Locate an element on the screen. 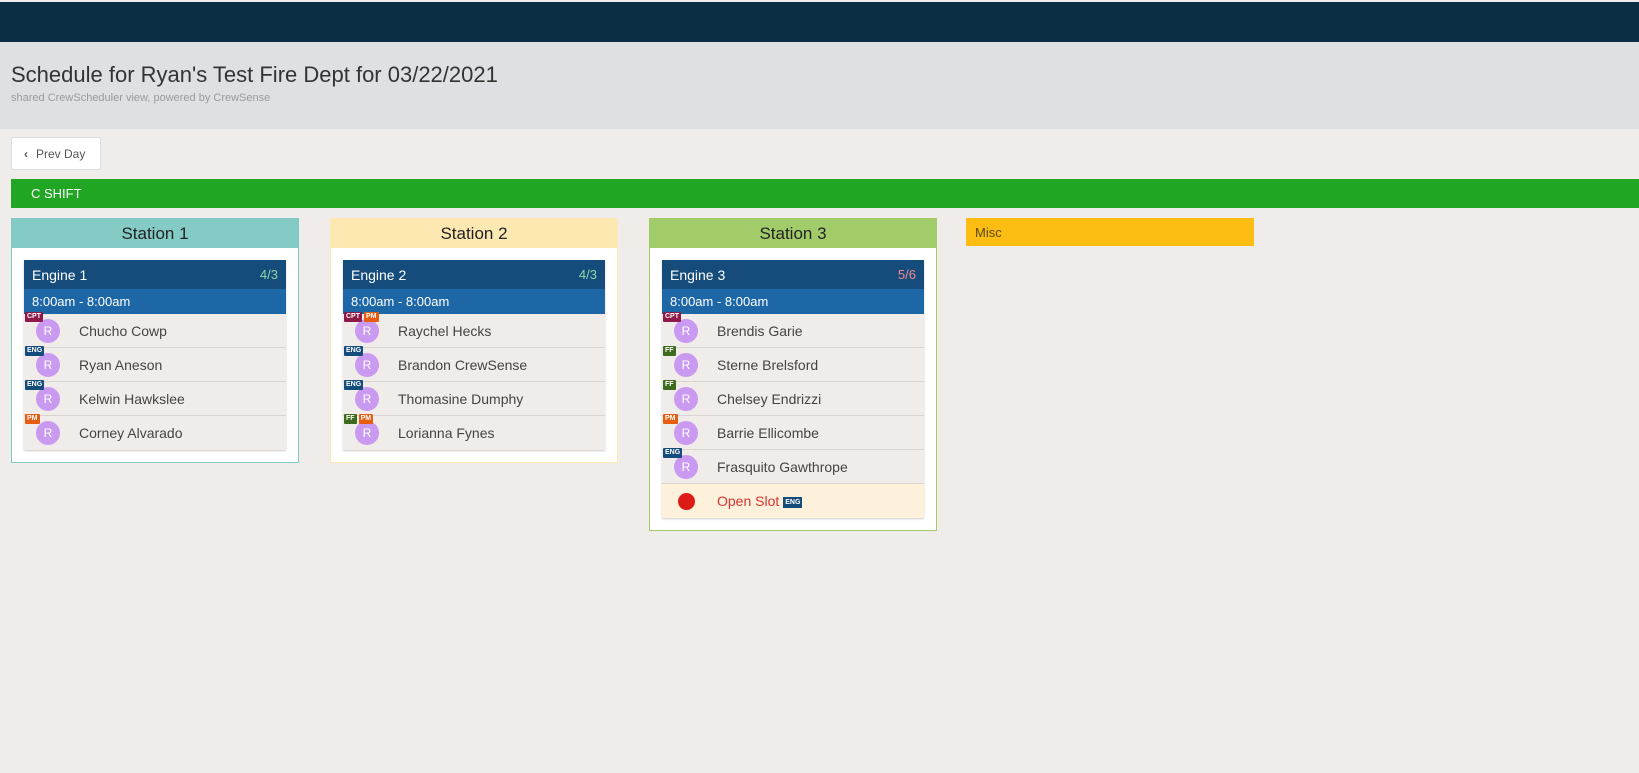 Image resolution: width=1639 pixels, height=773 pixels. crew-name: Chelsey Endrizzi is located at coordinates (769, 398).